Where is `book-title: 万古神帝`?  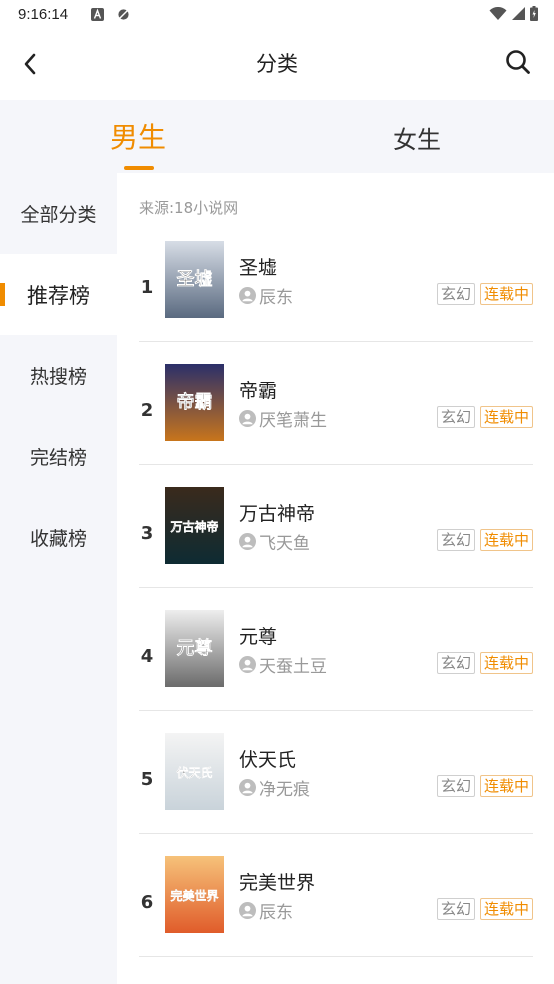
book-title: 万古神帝 is located at coordinates (277, 514).